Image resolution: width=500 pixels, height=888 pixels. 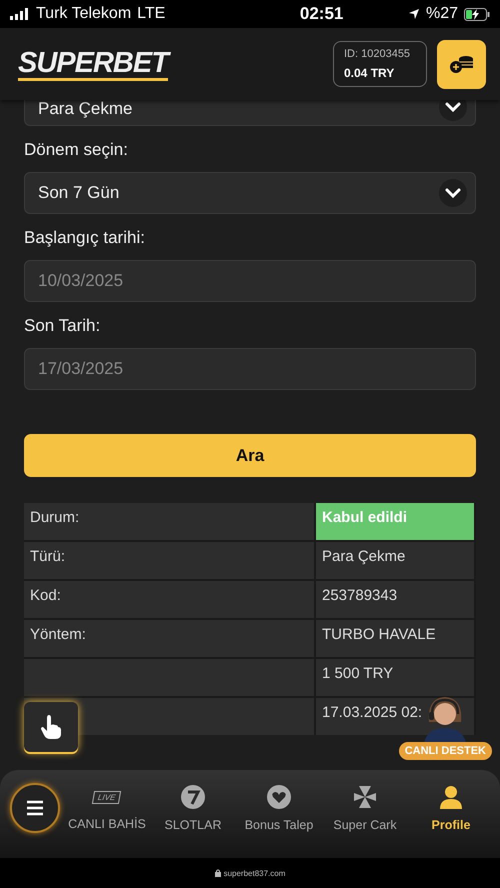 What do you see at coordinates (279, 808) in the screenshot?
I see `nav-tab: Bonus Talep` at bounding box center [279, 808].